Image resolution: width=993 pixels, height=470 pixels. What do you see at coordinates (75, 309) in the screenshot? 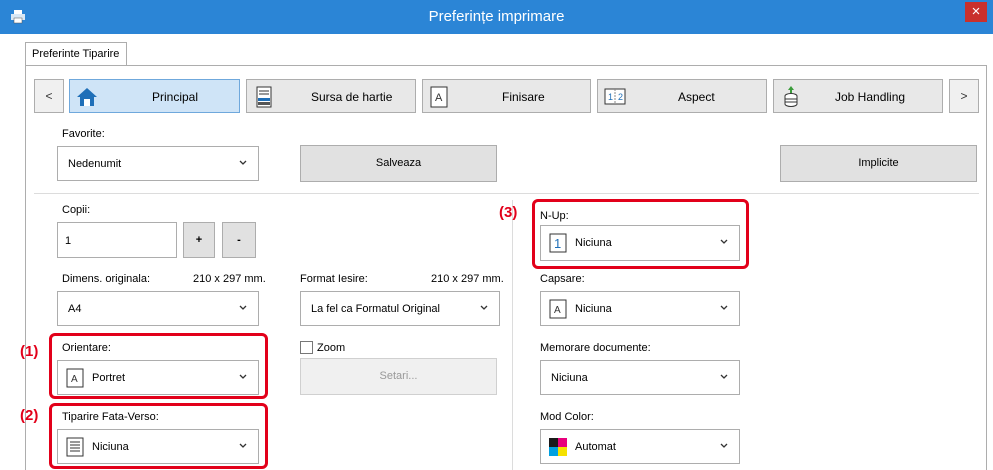
I see `original-size-value: A4` at bounding box center [75, 309].